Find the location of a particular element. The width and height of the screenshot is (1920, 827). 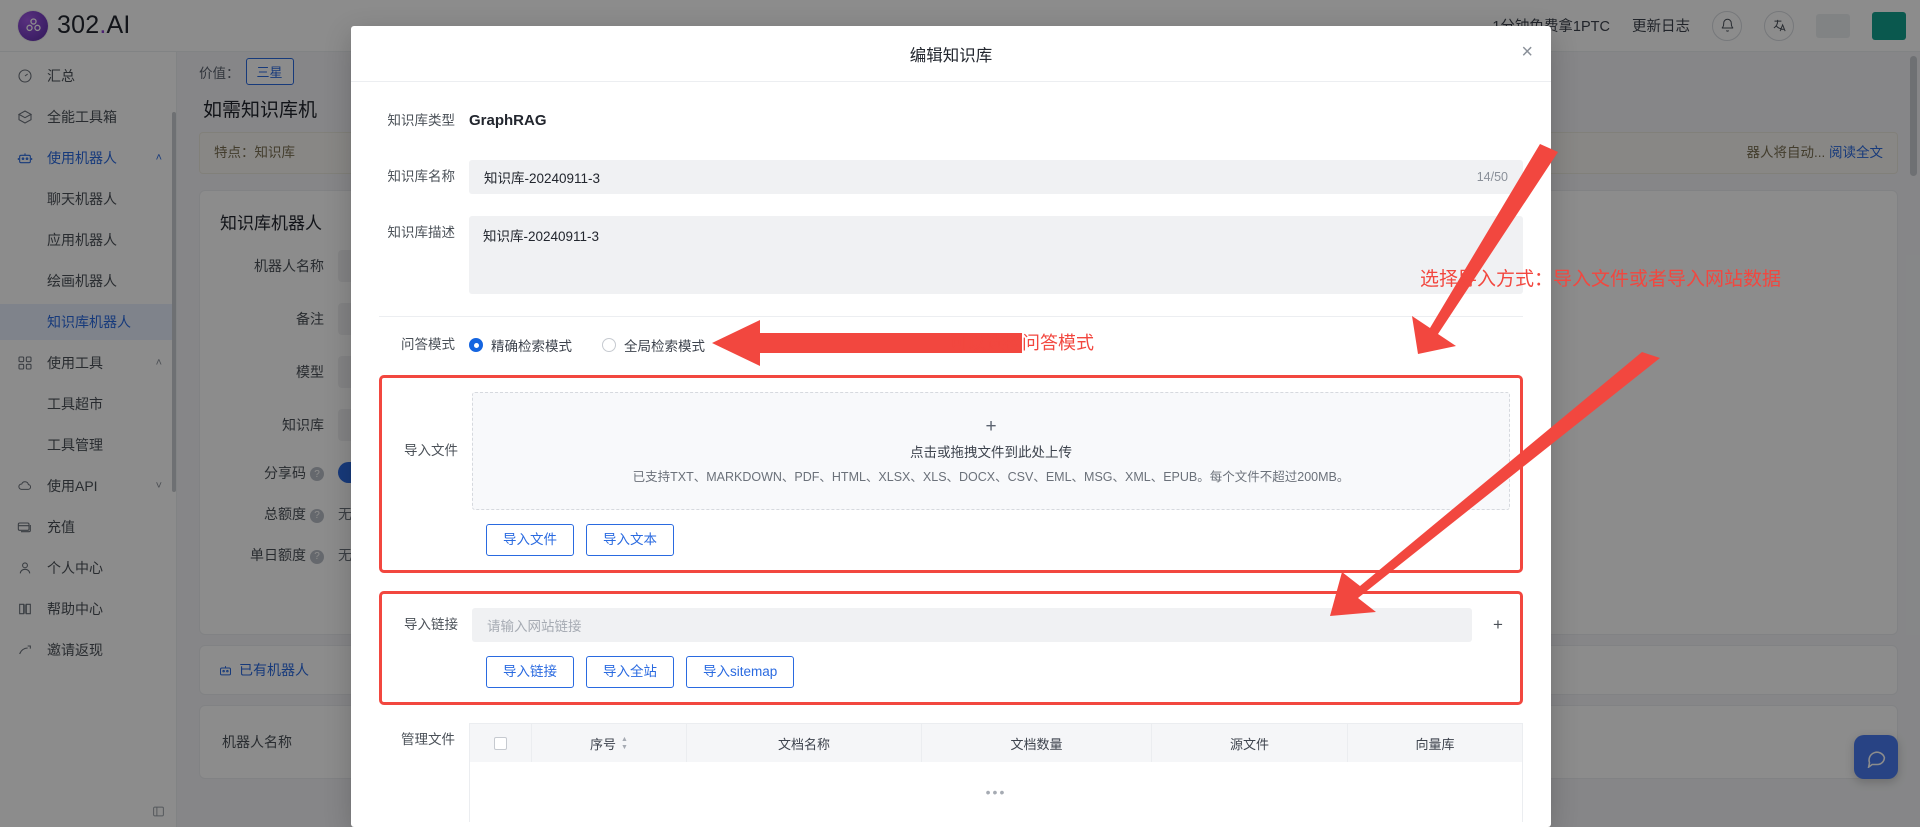

radio-global-search: 全局检索模式 is located at coordinates (653, 345).